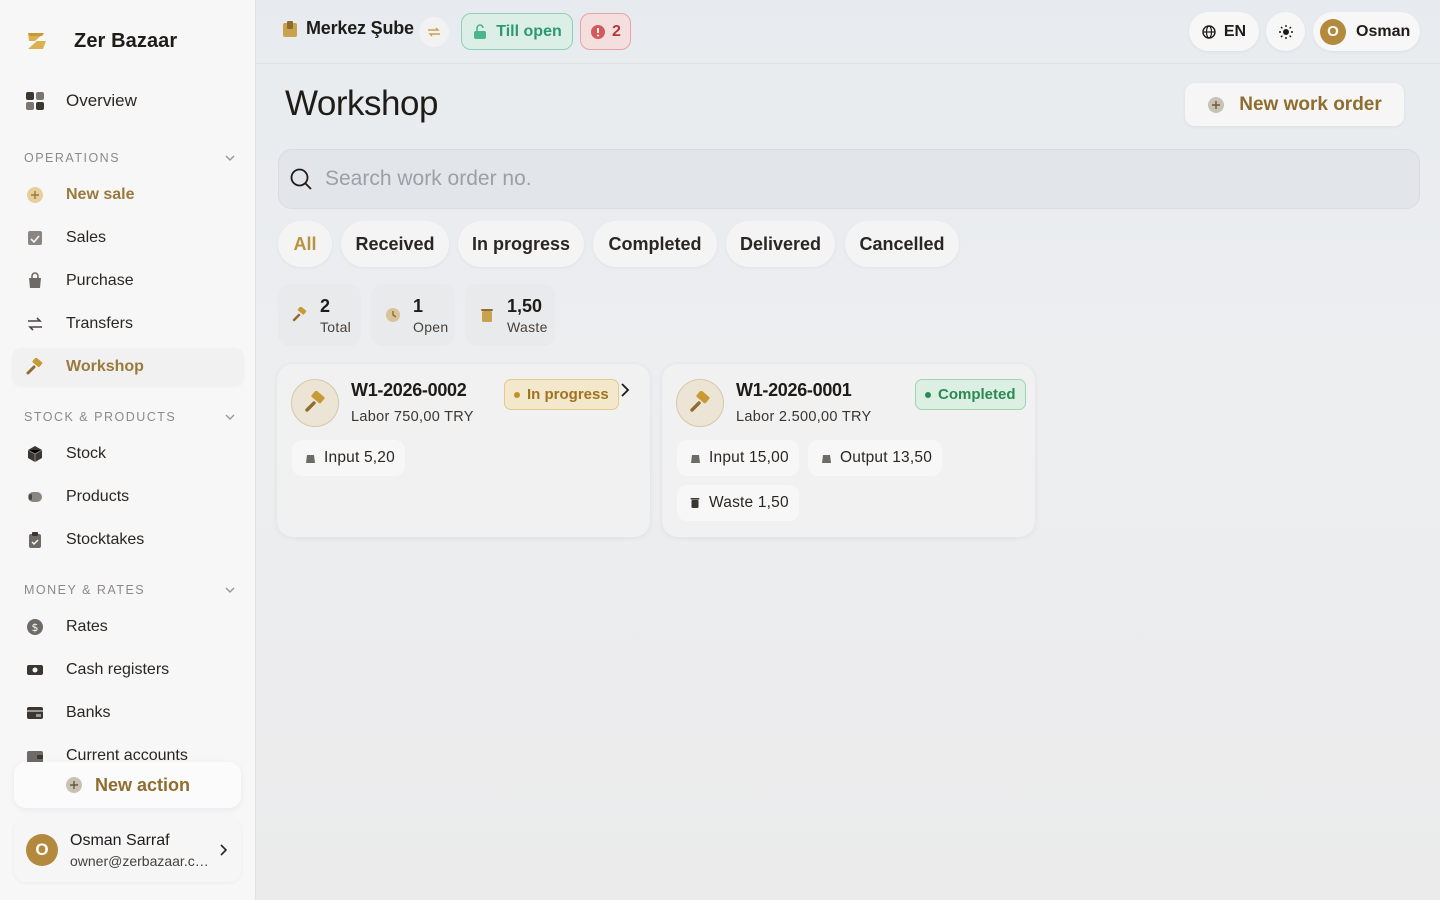  I want to click on shopping-bag-icon, so click(35, 281).